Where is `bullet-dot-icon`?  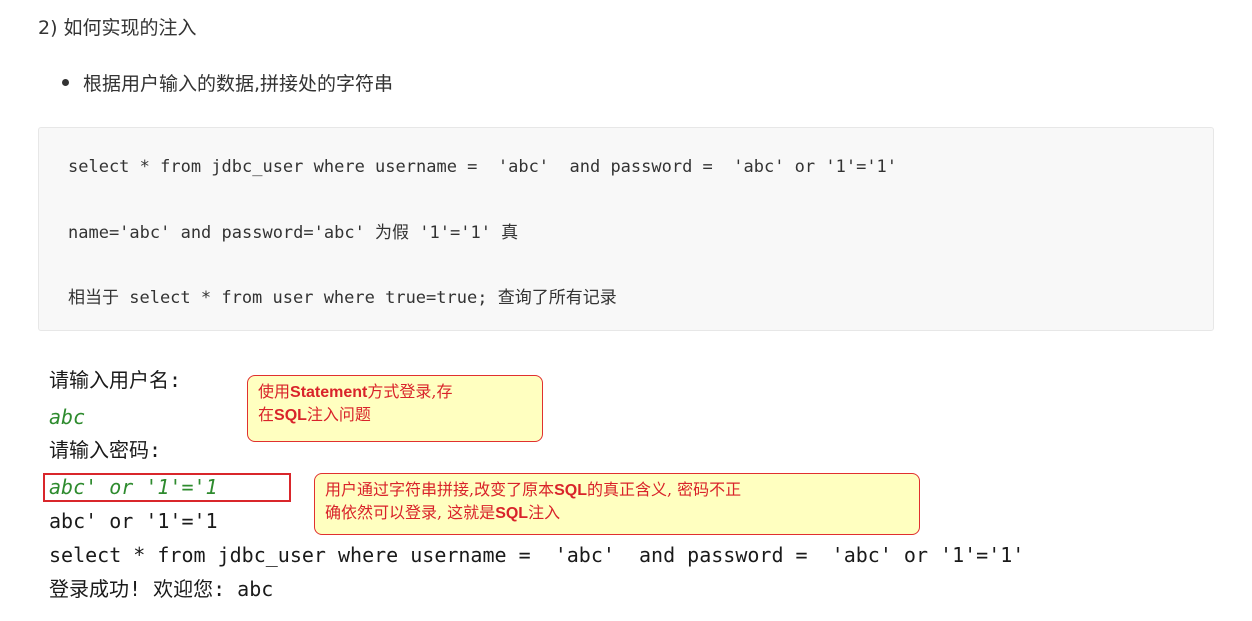 bullet-dot-icon is located at coordinates (65, 82).